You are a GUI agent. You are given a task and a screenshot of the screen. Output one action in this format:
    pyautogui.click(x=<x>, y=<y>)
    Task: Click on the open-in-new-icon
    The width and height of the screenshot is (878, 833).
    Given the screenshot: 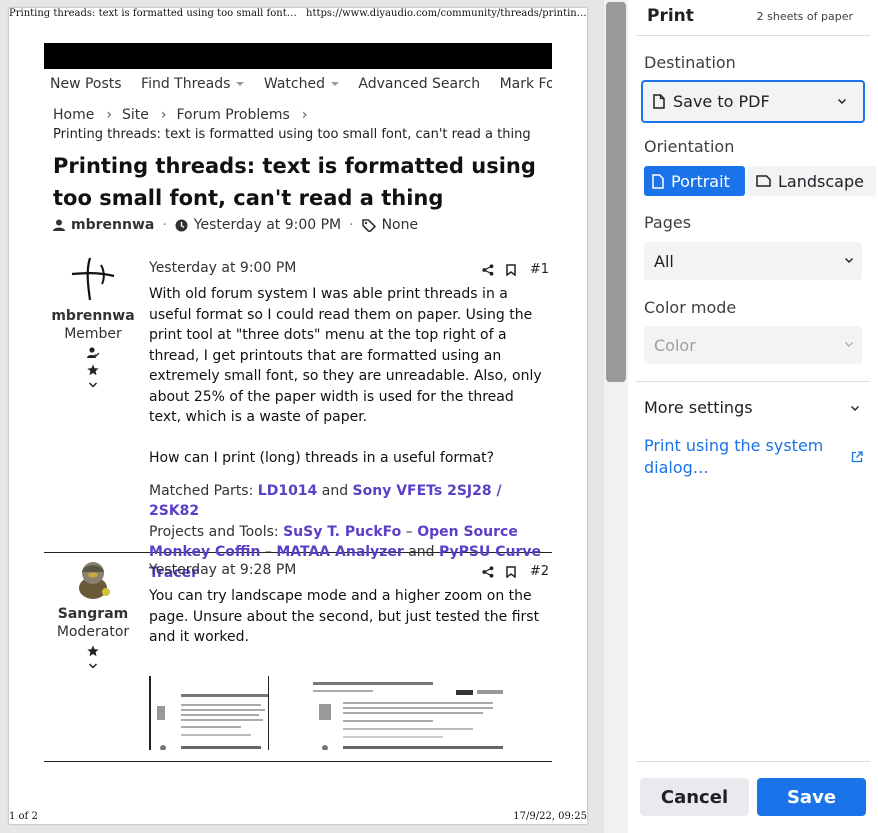 What is the action you would take?
    pyautogui.click(x=857, y=457)
    